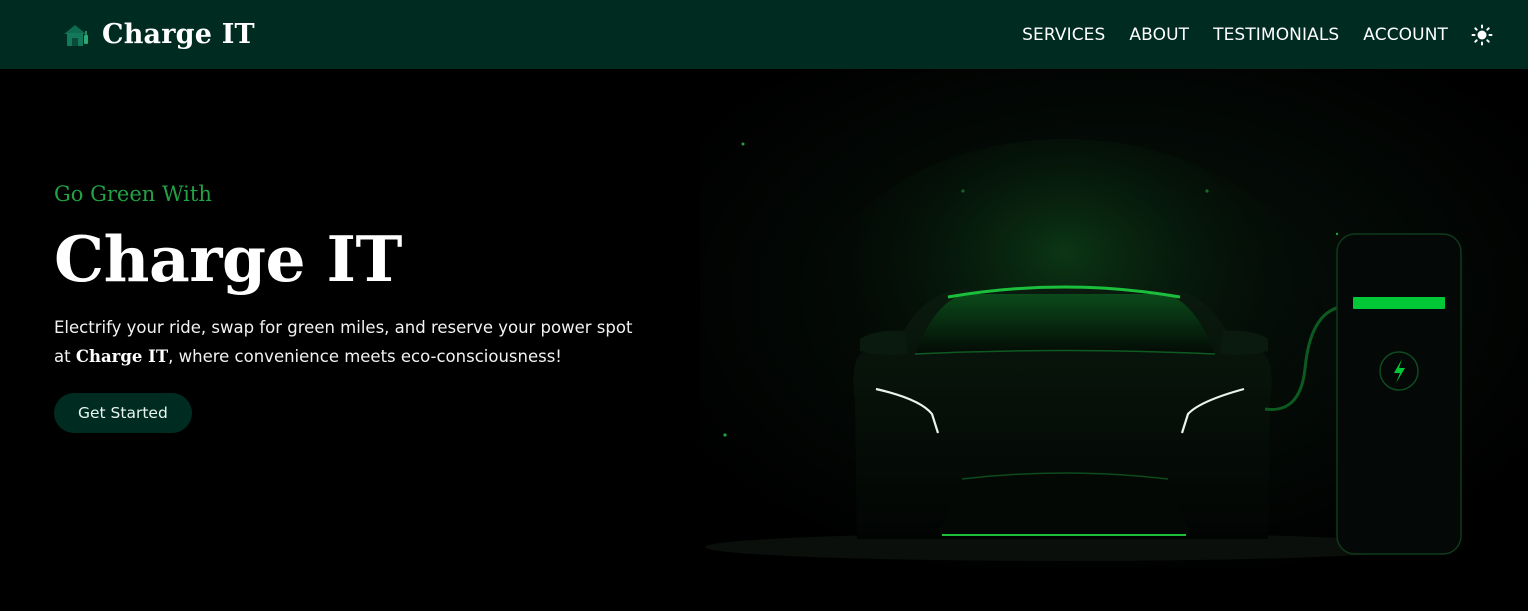  Describe the element at coordinates (1276, 35) in the screenshot. I see `nav-testimonials: TESTIMONIALS` at that location.